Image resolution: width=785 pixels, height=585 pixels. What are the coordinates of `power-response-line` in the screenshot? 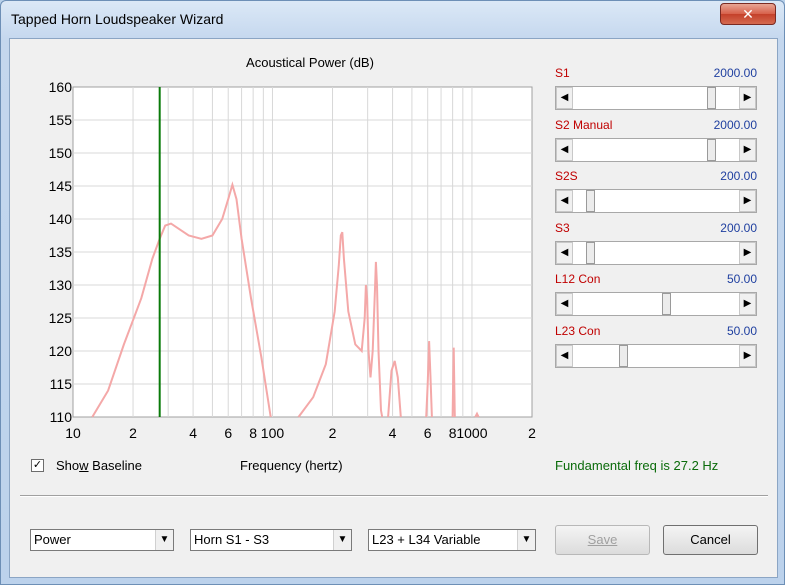 It's located at (453, 382).